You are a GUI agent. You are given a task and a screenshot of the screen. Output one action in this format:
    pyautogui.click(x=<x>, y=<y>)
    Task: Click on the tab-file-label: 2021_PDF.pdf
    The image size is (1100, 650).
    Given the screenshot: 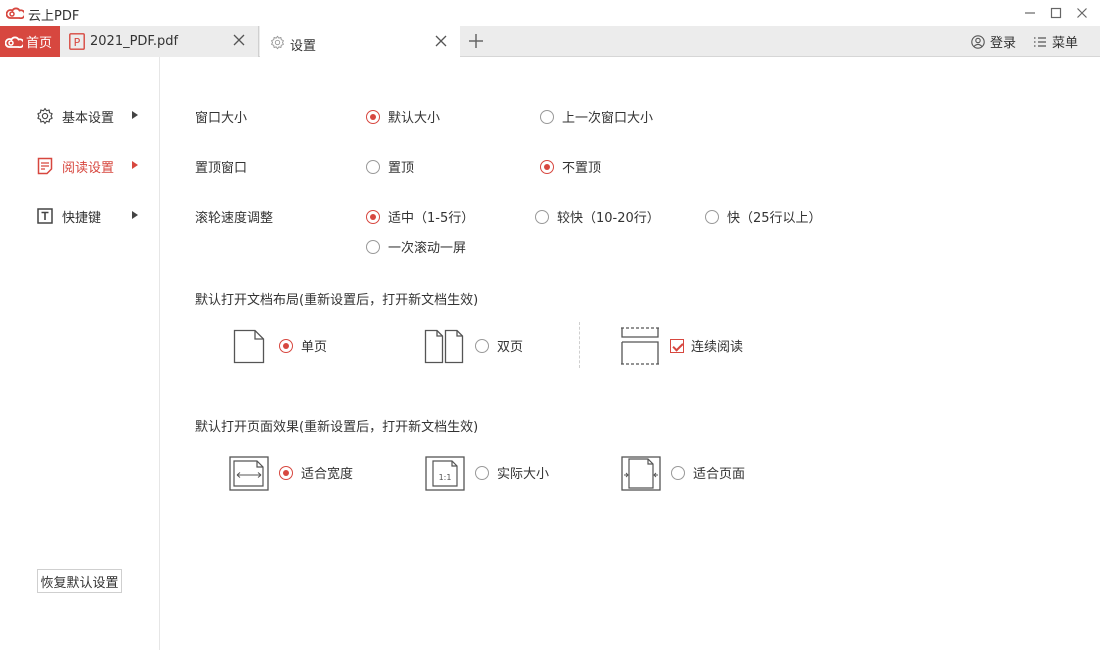 What is the action you would take?
    pyautogui.click(x=134, y=41)
    